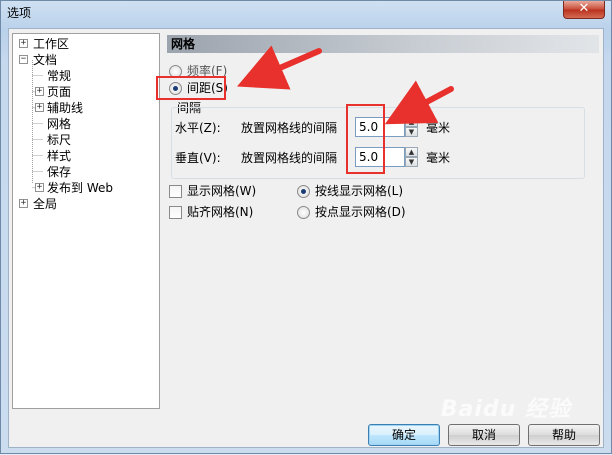 This screenshot has width=612, height=455. What do you see at coordinates (438, 158) in the screenshot?
I see `vertical-unit: 毫米` at bounding box center [438, 158].